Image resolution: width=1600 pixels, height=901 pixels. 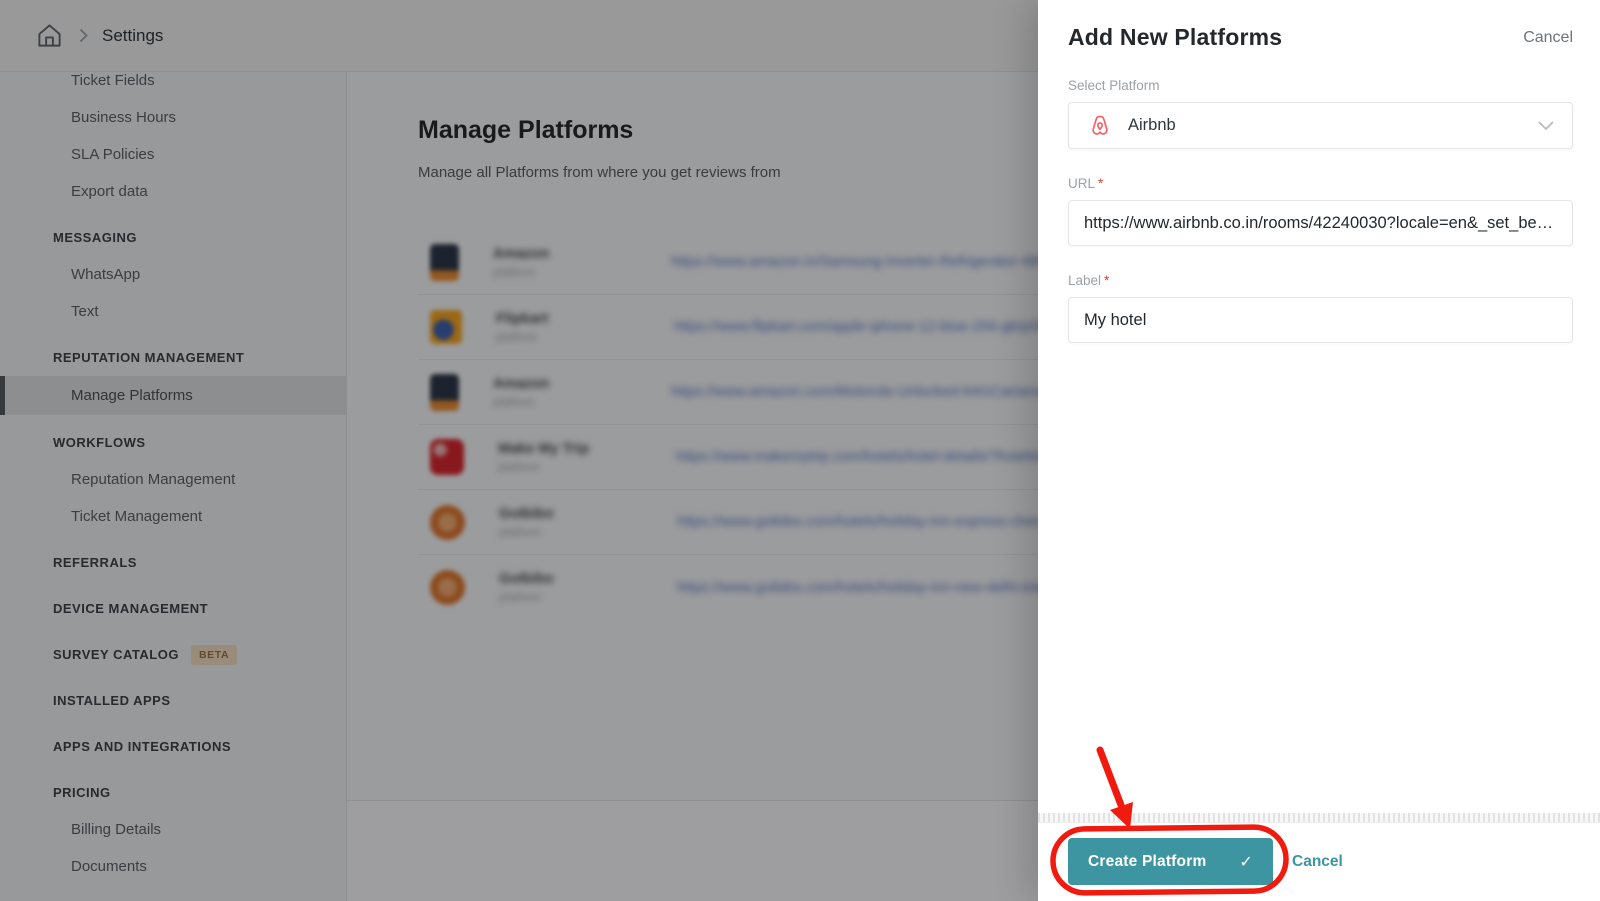 I want to click on chevron-down-icon, so click(x=1546, y=125).